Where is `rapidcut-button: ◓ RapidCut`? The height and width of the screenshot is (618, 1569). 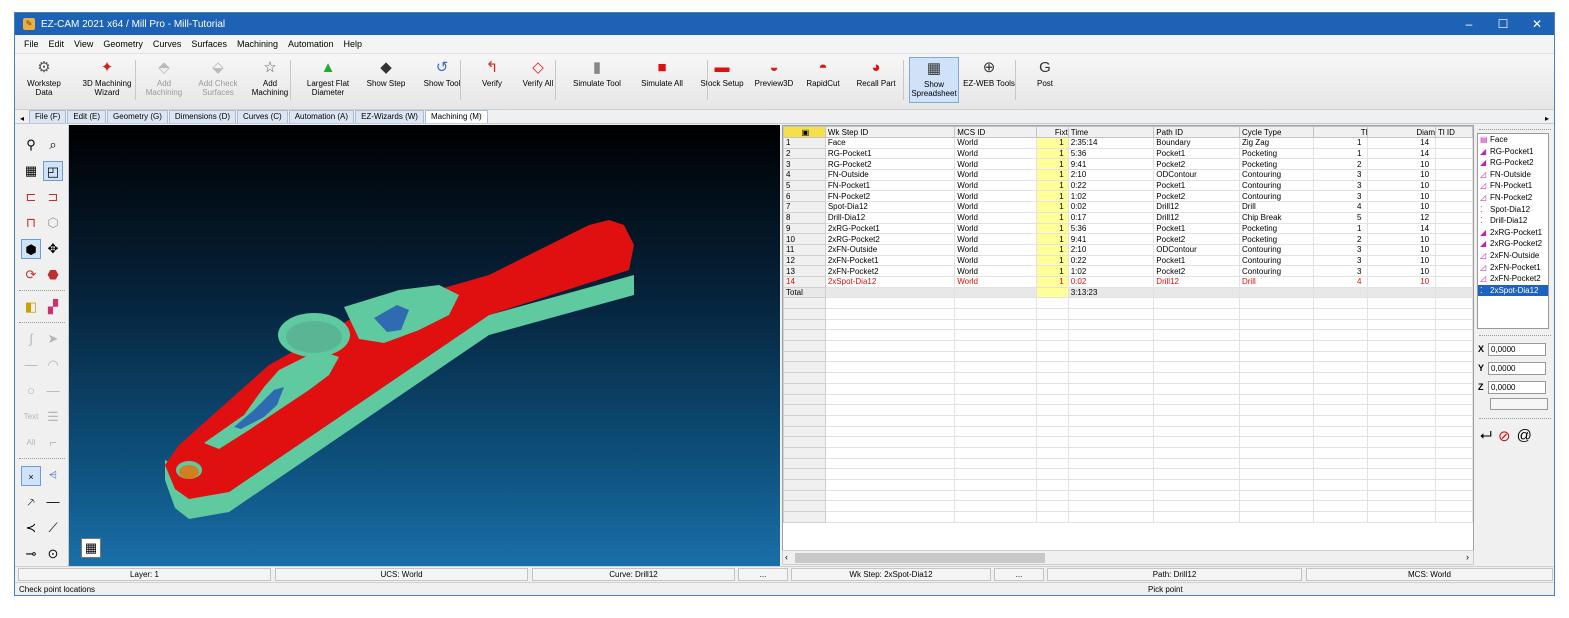 rapidcut-button: ◓ RapidCut is located at coordinates (823, 73).